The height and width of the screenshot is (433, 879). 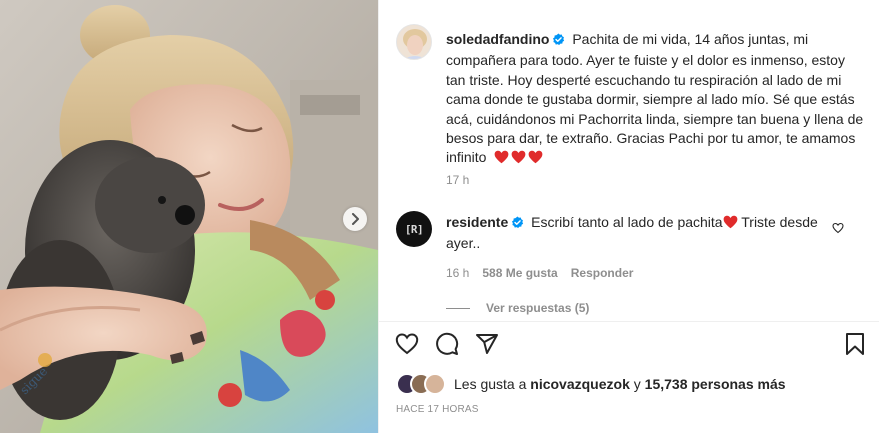 What do you see at coordinates (437, 409) in the screenshot?
I see `post-date: HACE 17 HORAS` at bounding box center [437, 409].